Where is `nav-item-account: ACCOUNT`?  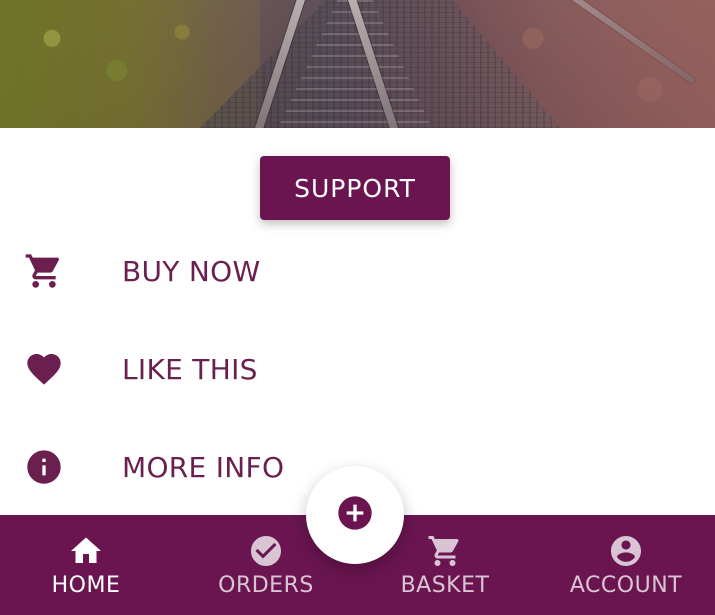
nav-item-account: ACCOUNT is located at coordinates (626, 565).